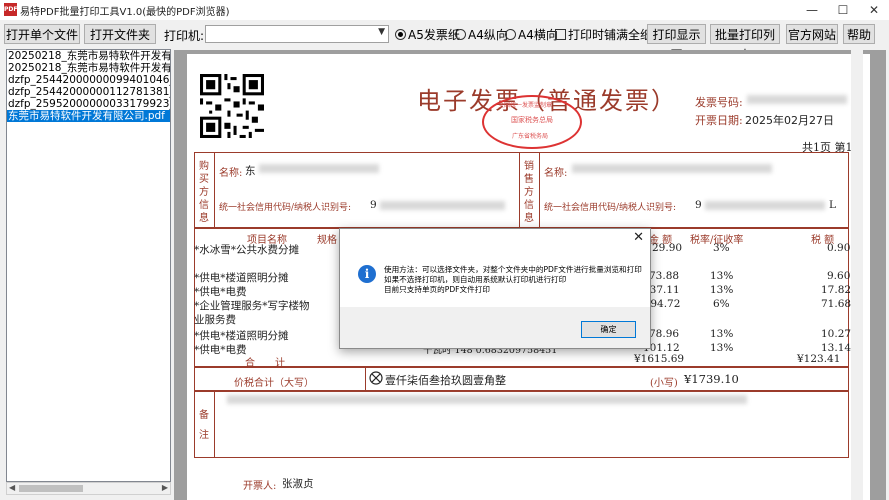 The image size is (889, 500). Describe the element at coordinates (165, 487) in the screenshot. I see `scroll-right-icon: ▶` at that location.